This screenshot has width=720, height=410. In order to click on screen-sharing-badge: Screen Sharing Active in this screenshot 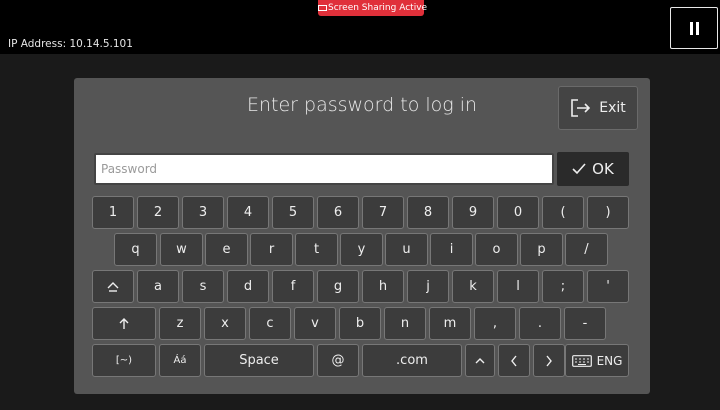, I will do `click(373, 8)`.